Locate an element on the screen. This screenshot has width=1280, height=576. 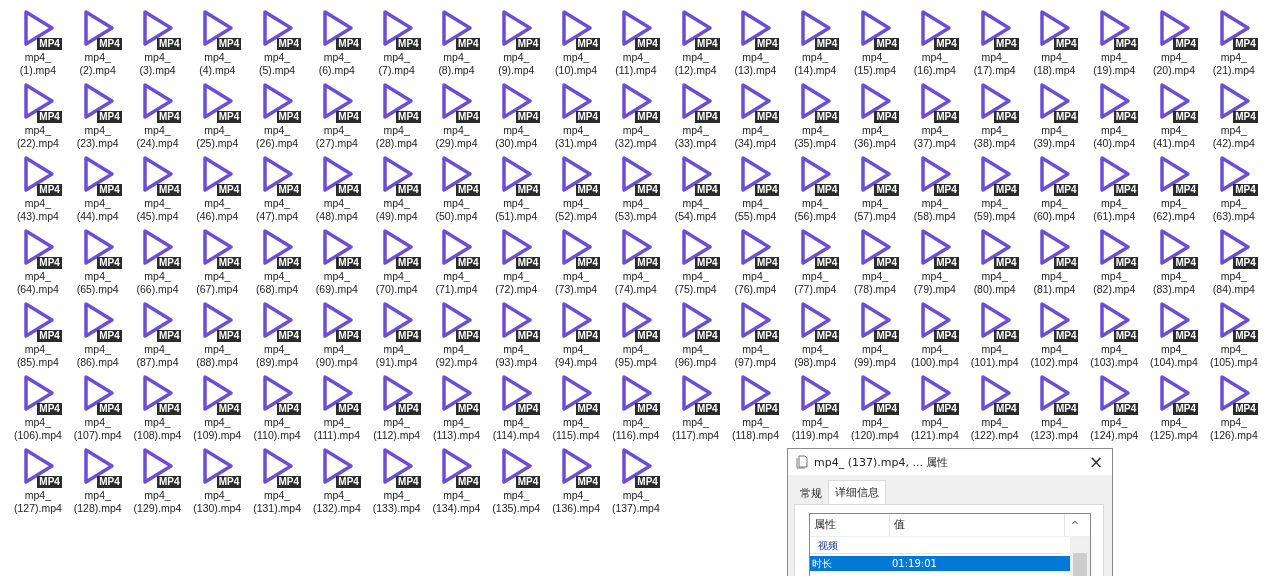
file-name: mp4_ (86).mp4 is located at coordinates (97, 356).